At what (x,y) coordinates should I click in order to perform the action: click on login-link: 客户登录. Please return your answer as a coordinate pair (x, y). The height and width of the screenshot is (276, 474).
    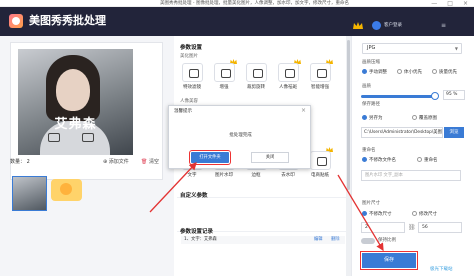
    Looking at the image, I should click on (393, 25).